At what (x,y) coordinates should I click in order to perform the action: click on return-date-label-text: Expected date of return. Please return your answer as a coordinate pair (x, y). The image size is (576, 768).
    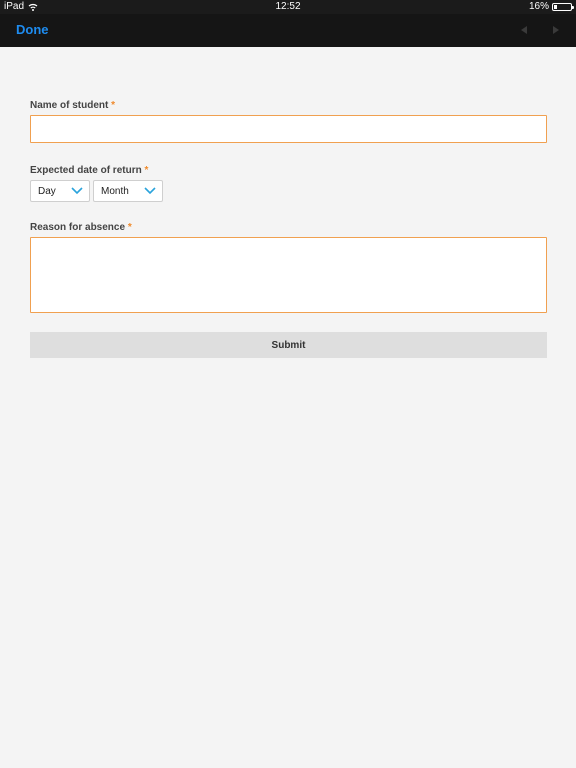
    Looking at the image, I should click on (86, 170).